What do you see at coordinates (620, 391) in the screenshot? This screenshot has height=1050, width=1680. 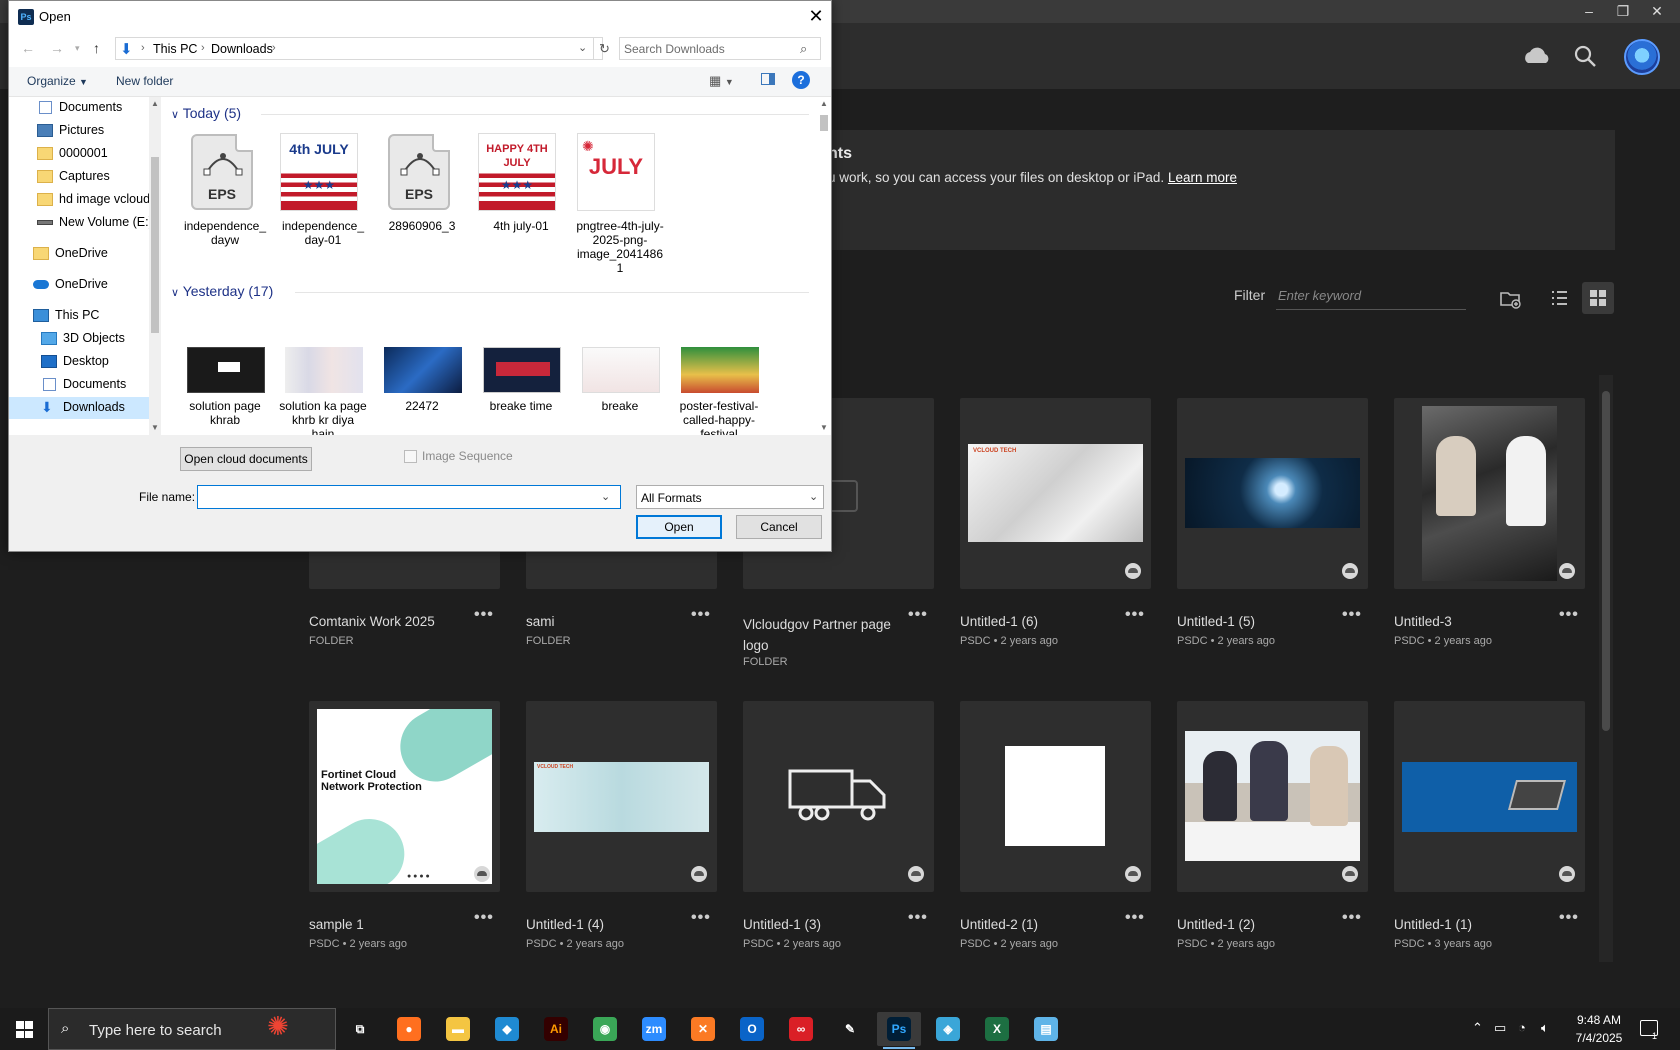 I see `file-item: breake` at bounding box center [620, 391].